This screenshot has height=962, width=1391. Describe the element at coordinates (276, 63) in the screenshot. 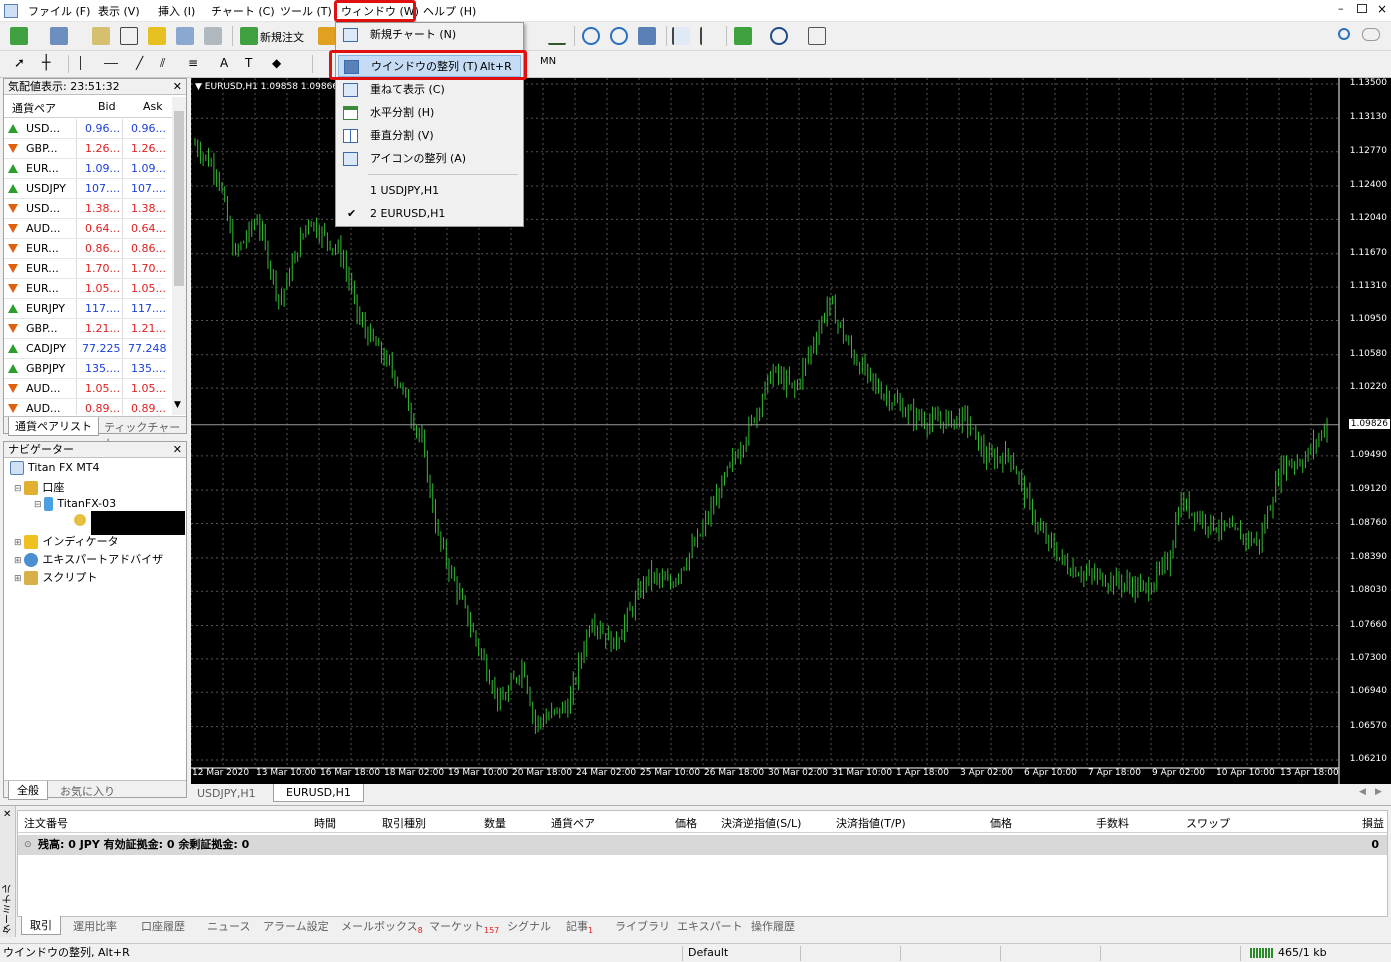

I see `shapes-icon: ◆` at that location.